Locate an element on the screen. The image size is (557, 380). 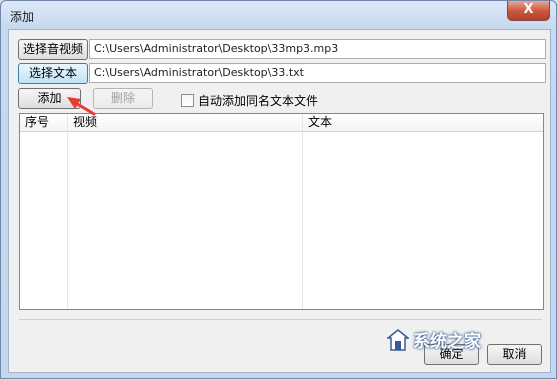
annotation-arrow-icon is located at coordinates (81, 106).